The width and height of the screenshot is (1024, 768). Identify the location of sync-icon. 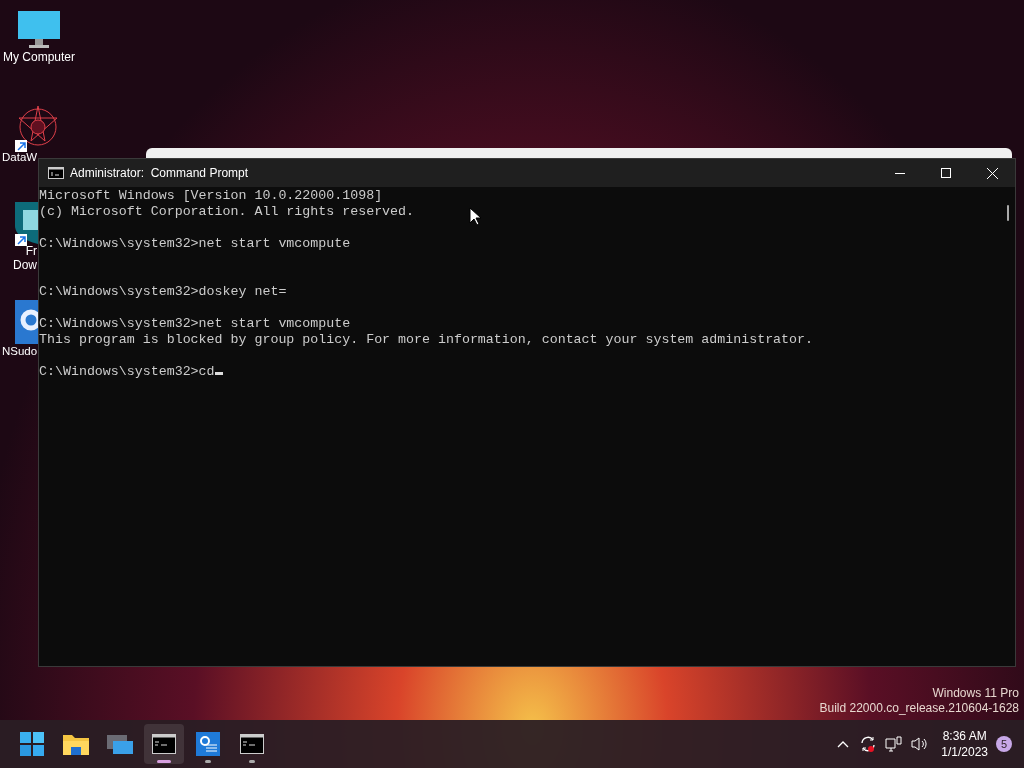
(868, 744).